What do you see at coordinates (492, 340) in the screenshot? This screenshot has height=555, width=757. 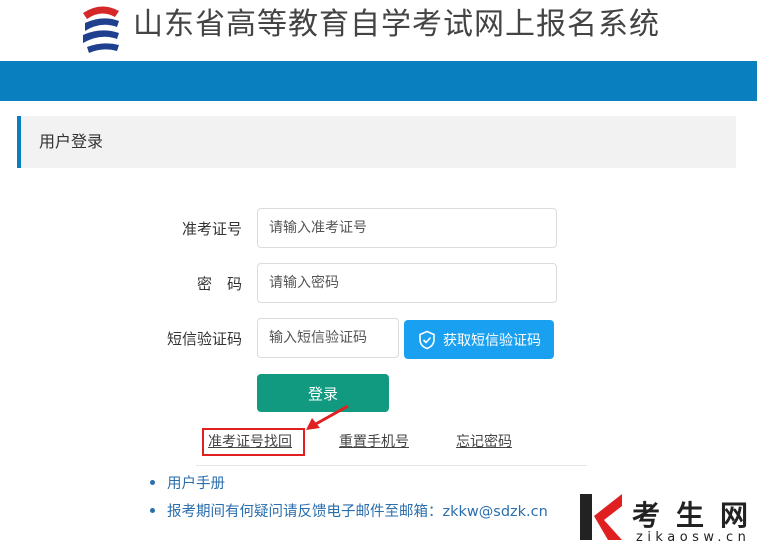 I see `get-sms-code-label: 获取短信验证码` at bounding box center [492, 340].